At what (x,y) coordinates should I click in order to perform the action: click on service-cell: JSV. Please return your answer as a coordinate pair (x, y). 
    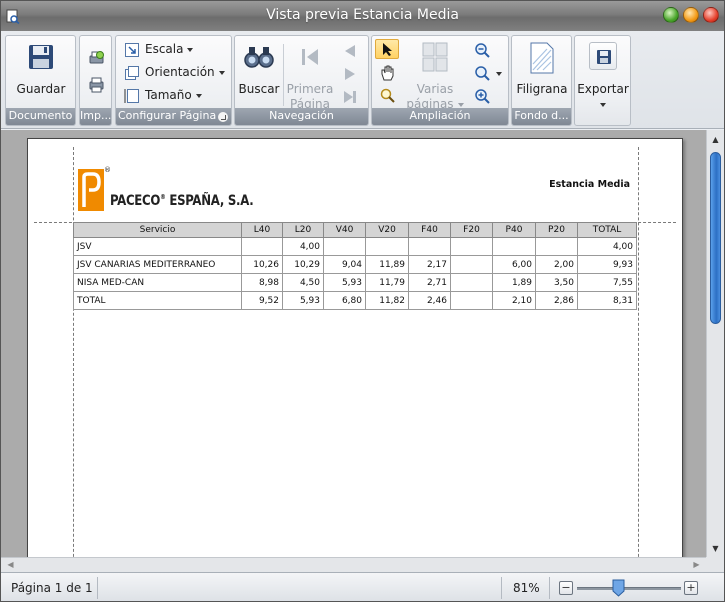
    Looking at the image, I should click on (157, 246).